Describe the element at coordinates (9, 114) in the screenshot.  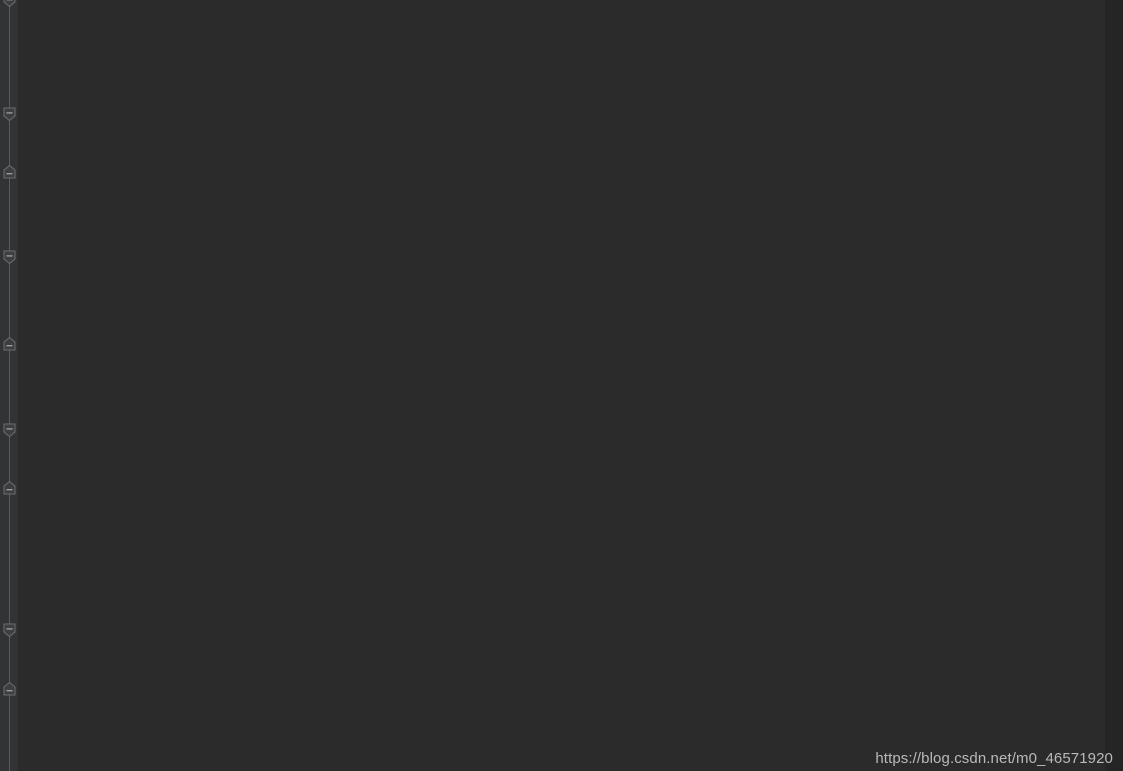
I see `fold-marker-javadoc-1-start` at that location.